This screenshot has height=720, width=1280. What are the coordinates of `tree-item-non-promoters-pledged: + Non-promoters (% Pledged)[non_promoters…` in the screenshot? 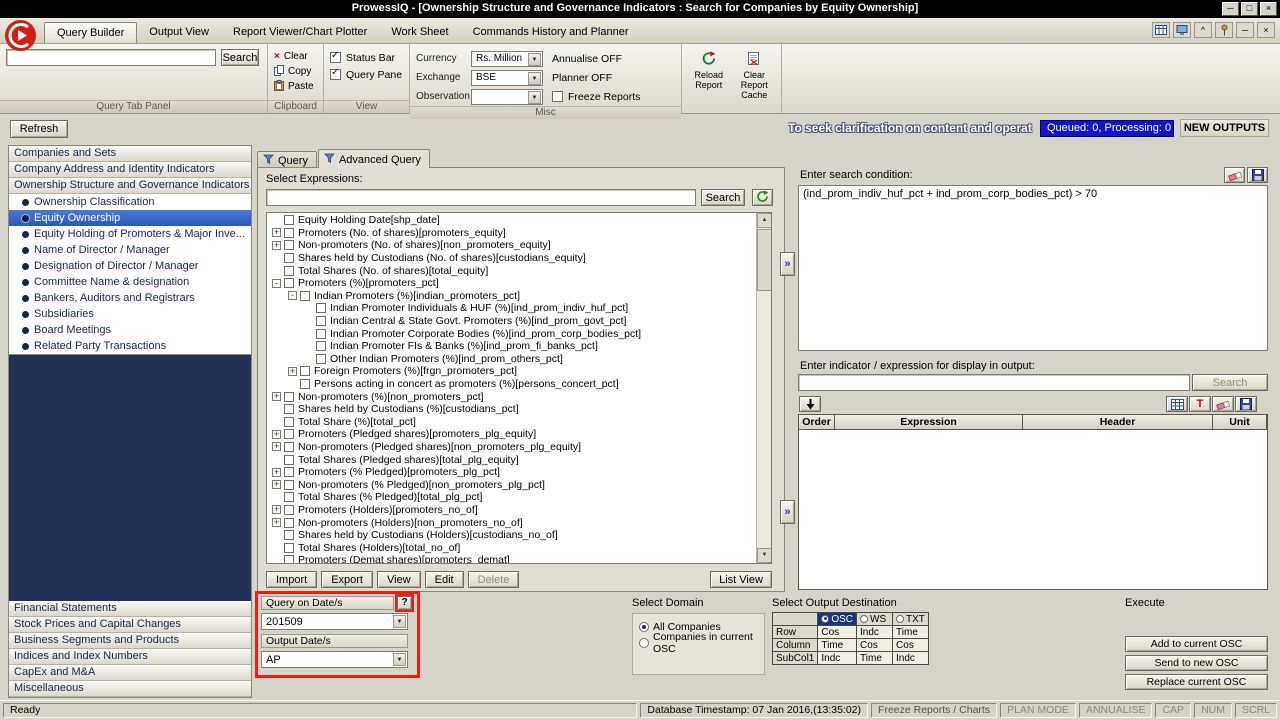 It's located at (511, 484).